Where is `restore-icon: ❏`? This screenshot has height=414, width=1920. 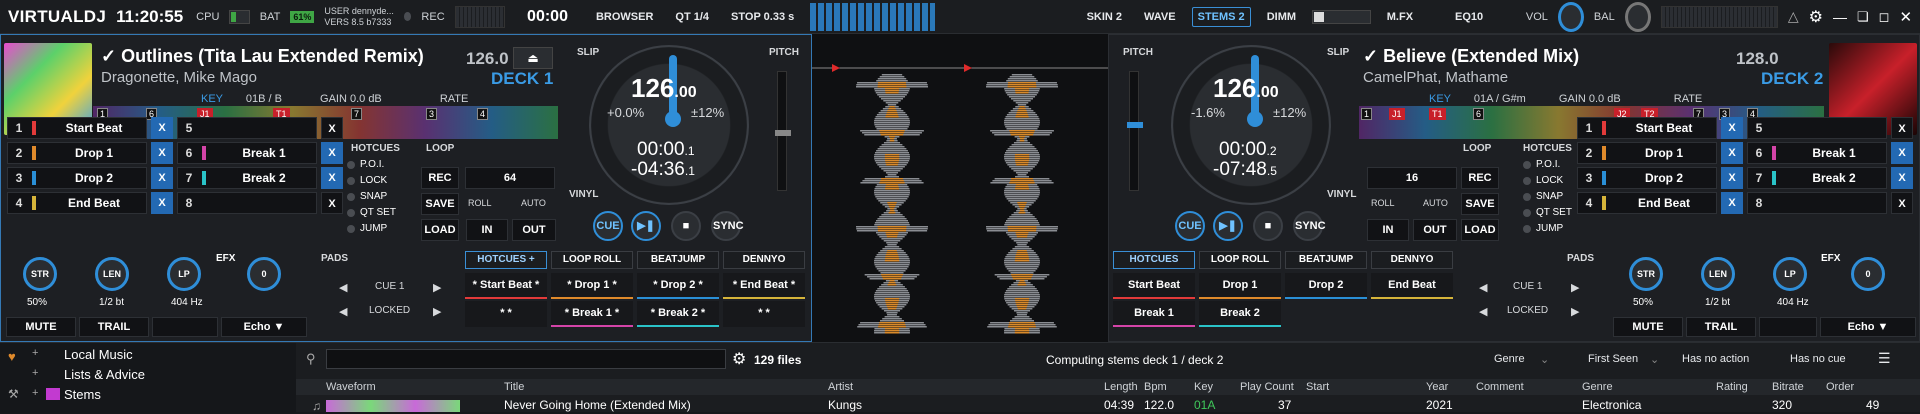 restore-icon: ❏ is located at coordinates (1863, 17).